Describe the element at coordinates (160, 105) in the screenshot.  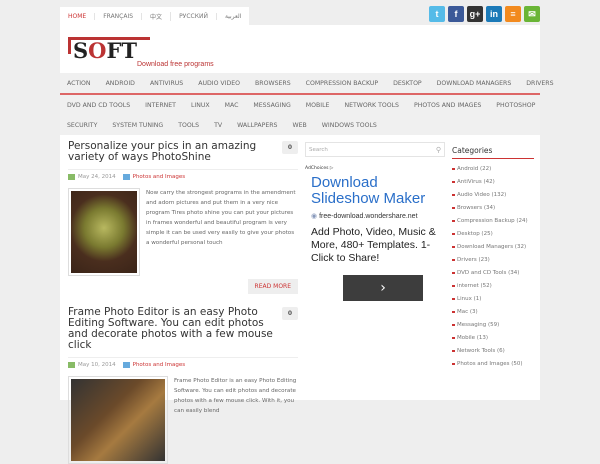
I see `nav-item: INTERNET` at that location.